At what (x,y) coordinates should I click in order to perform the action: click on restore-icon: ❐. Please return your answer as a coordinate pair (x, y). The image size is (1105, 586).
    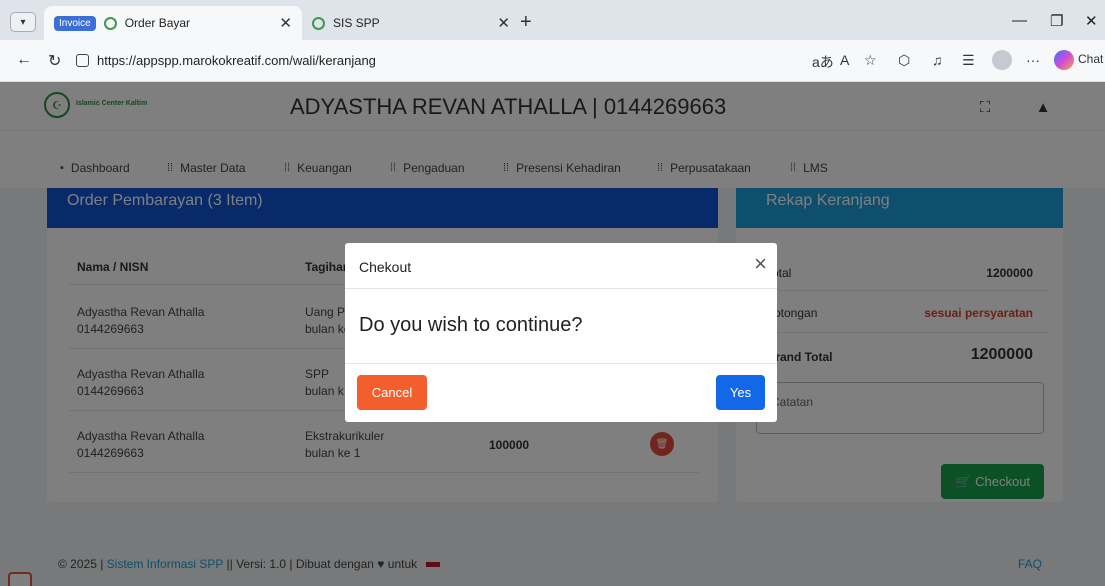
    Looking at the image, I should click on (1056, 21).